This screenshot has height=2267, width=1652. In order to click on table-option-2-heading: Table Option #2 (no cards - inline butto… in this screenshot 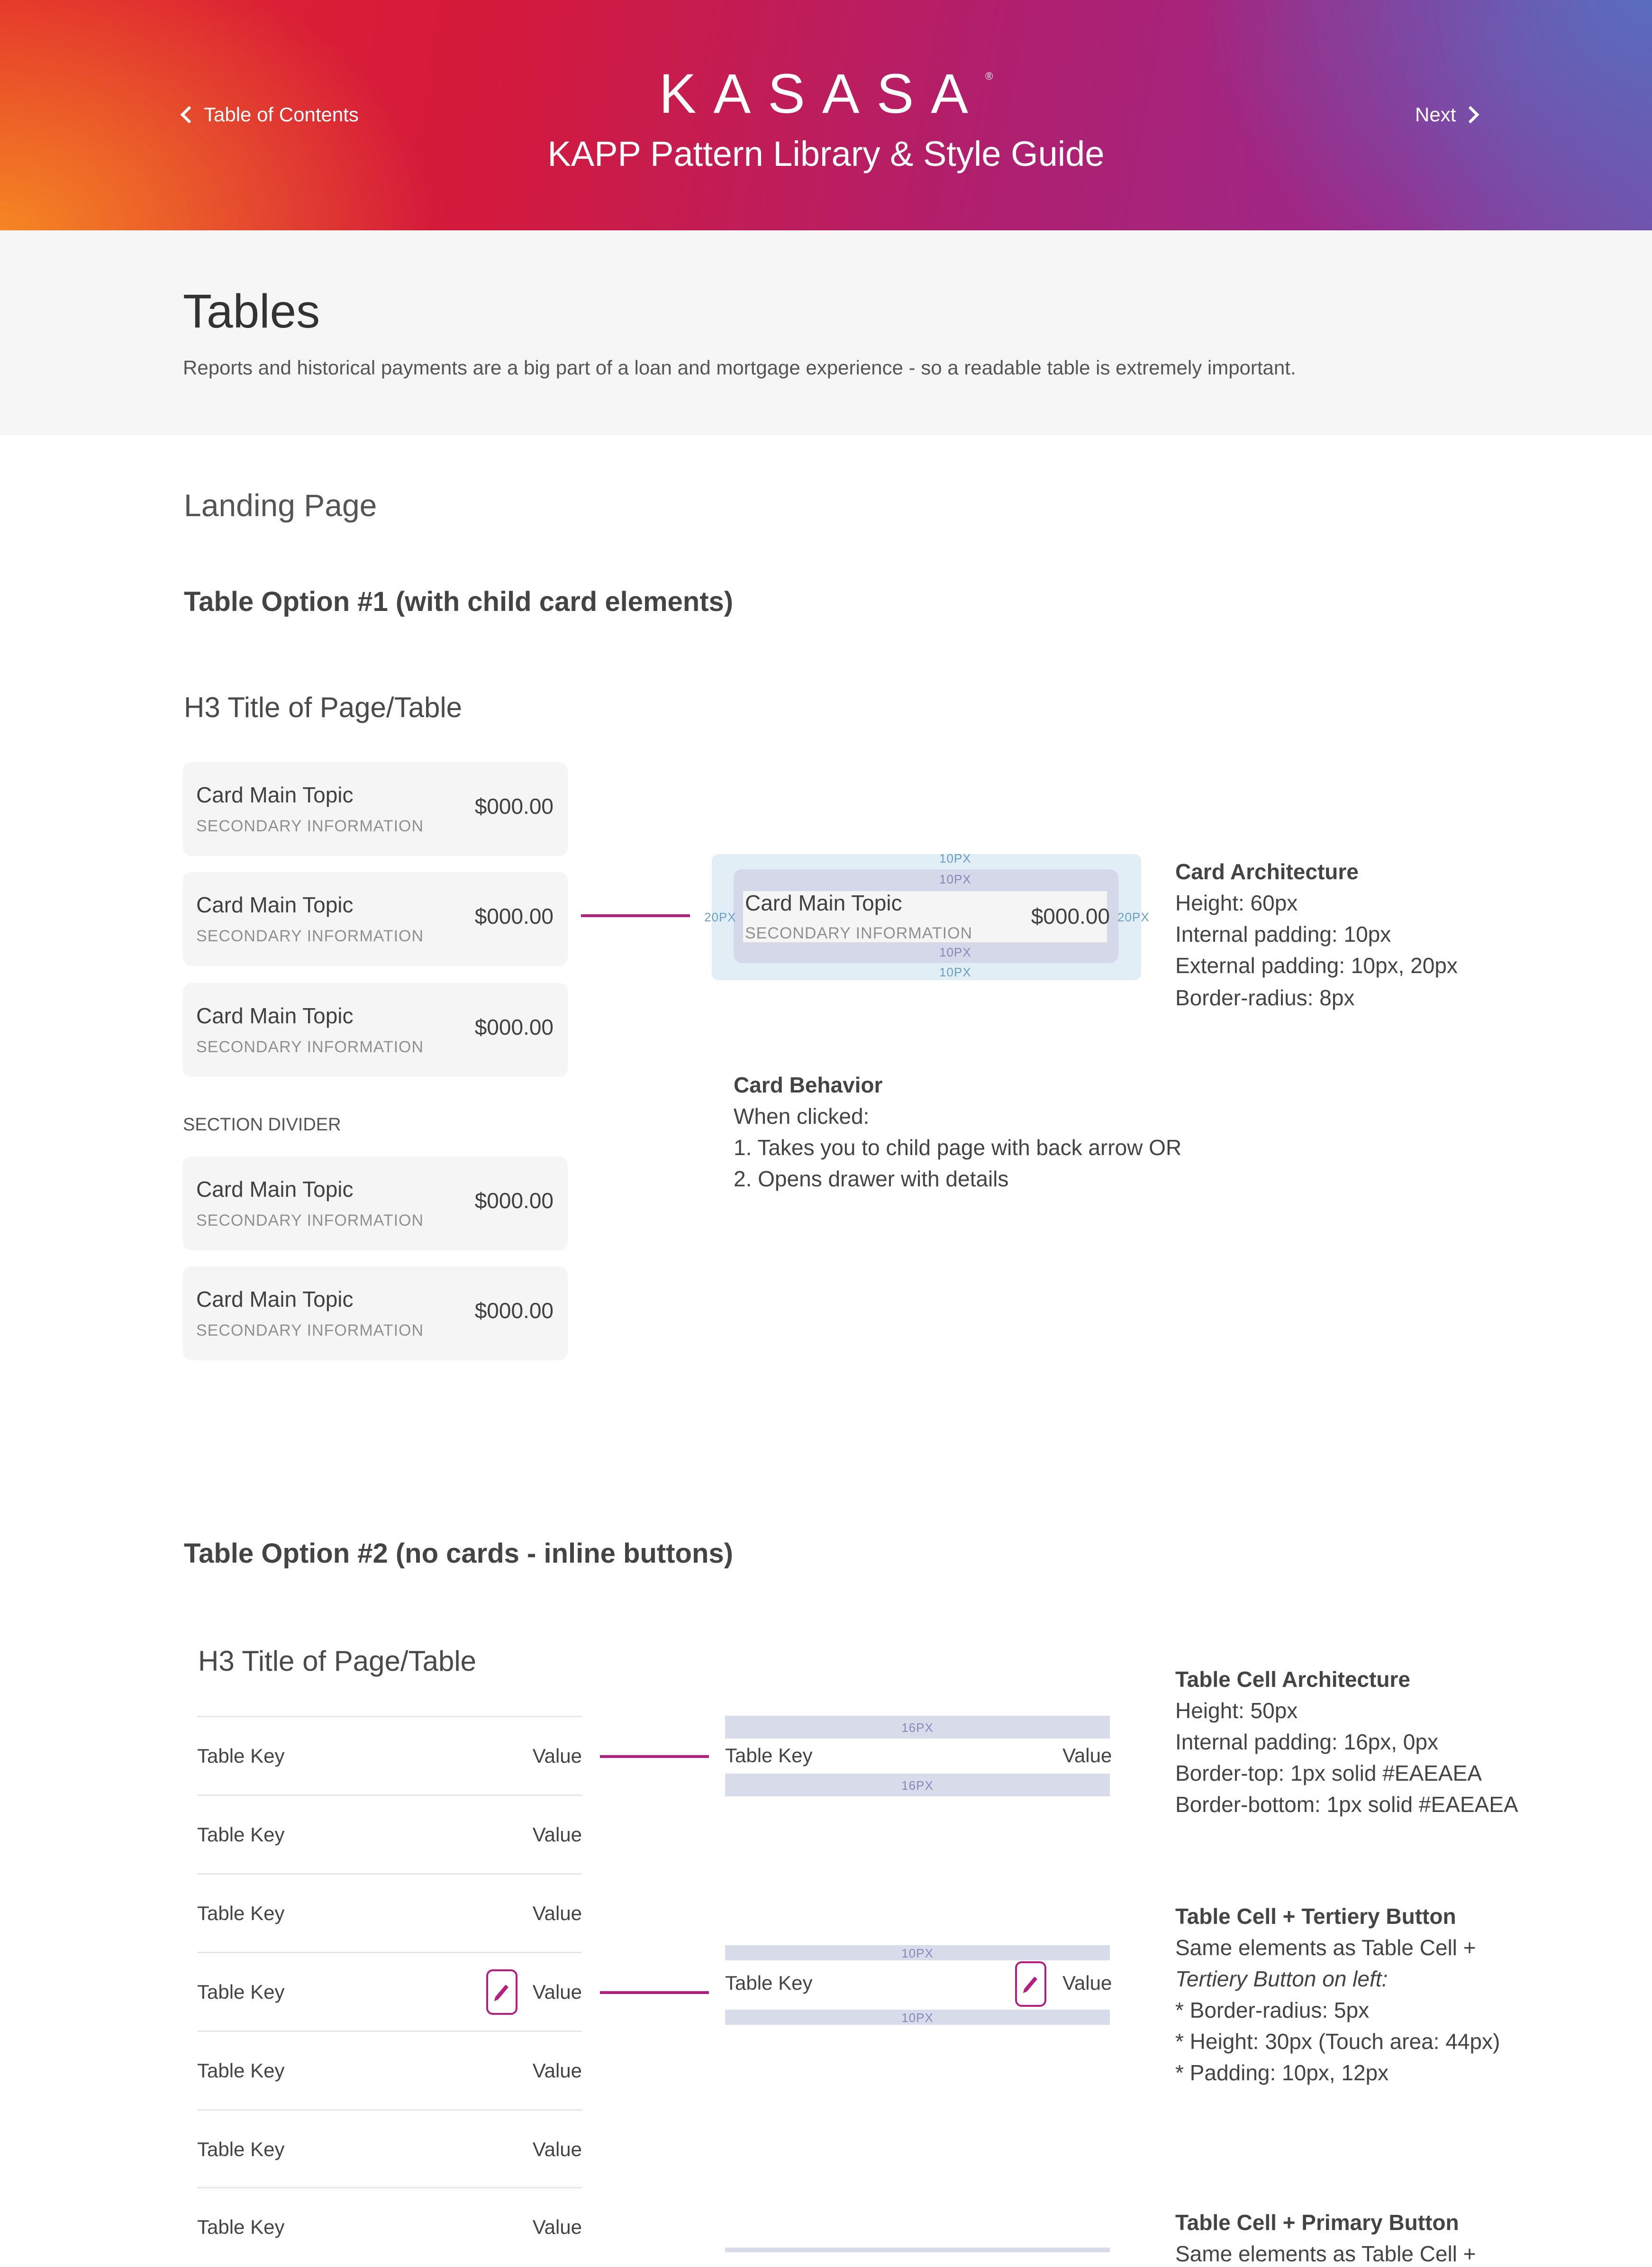, I will do `click(458, 1553)`.